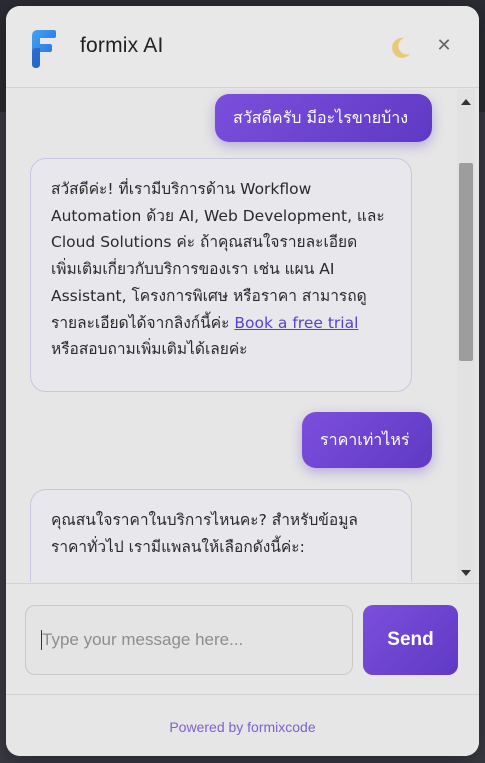 The image size is (485, 763). What do you see at coordinates (178, 546) in the screenshot?
I see `assistant-line: ราคาทั่วไป เรามีแพลนให้เลือกดังนี้ค่ะ:` at bounding box center [178, 546].